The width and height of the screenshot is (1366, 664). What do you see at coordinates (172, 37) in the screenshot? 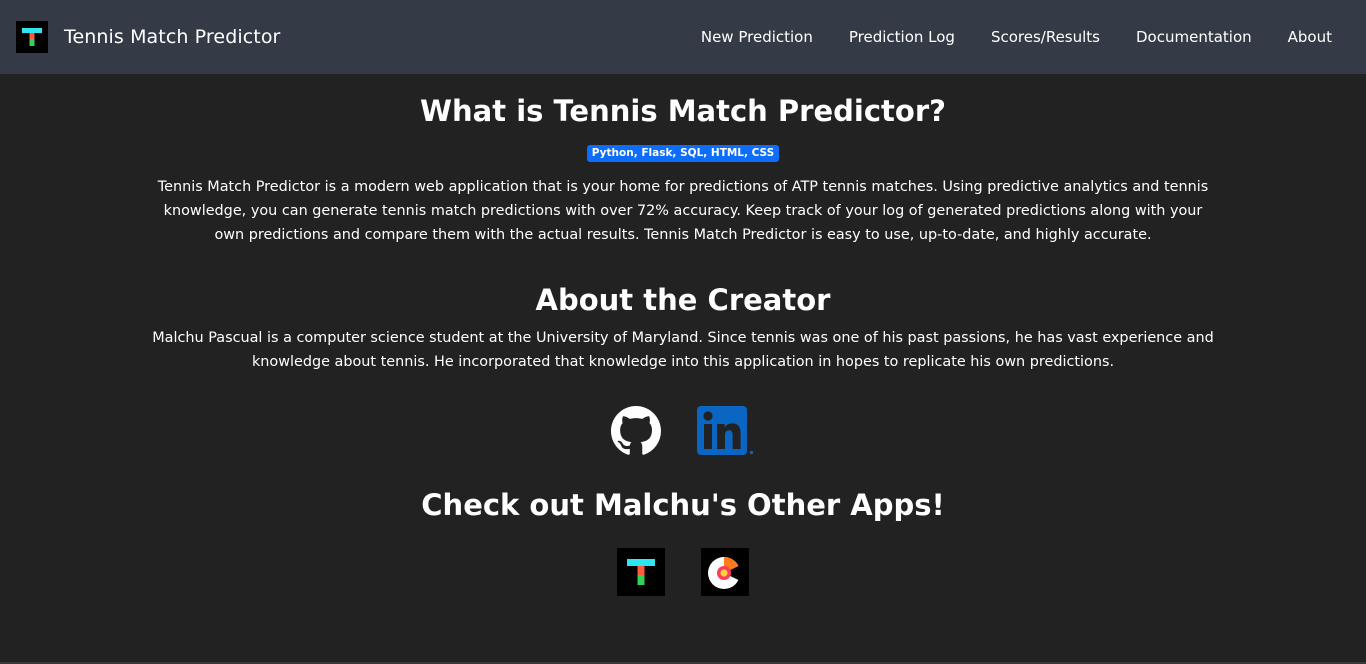
I see `brand-title: Tennis Match Predictor` at bounding box center [172, 37].